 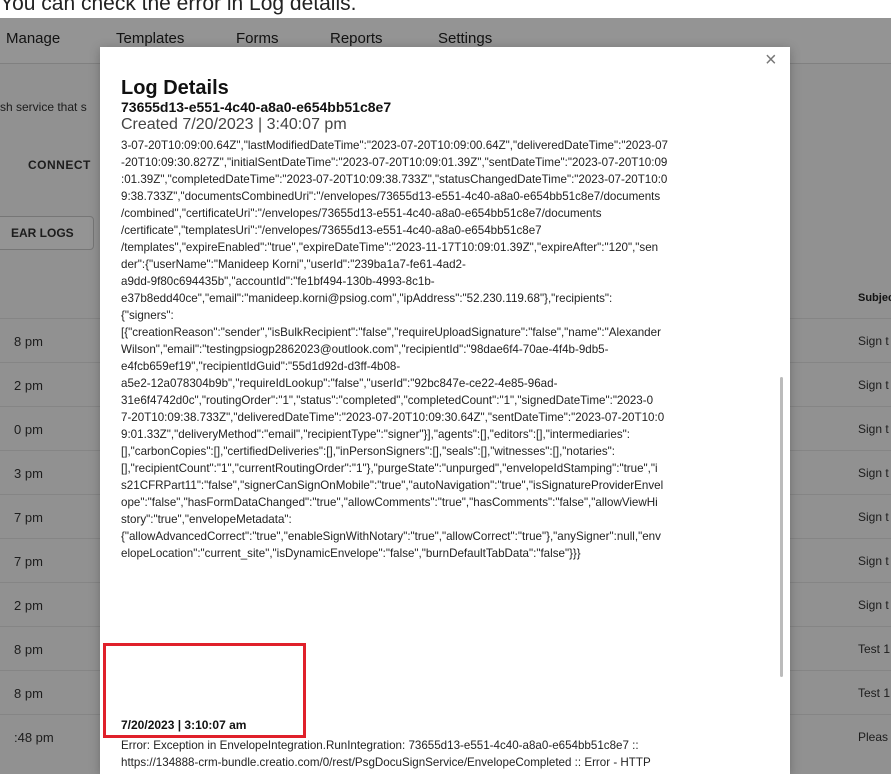 I want to click on close-icon: ×, so click(x=771, y=60).